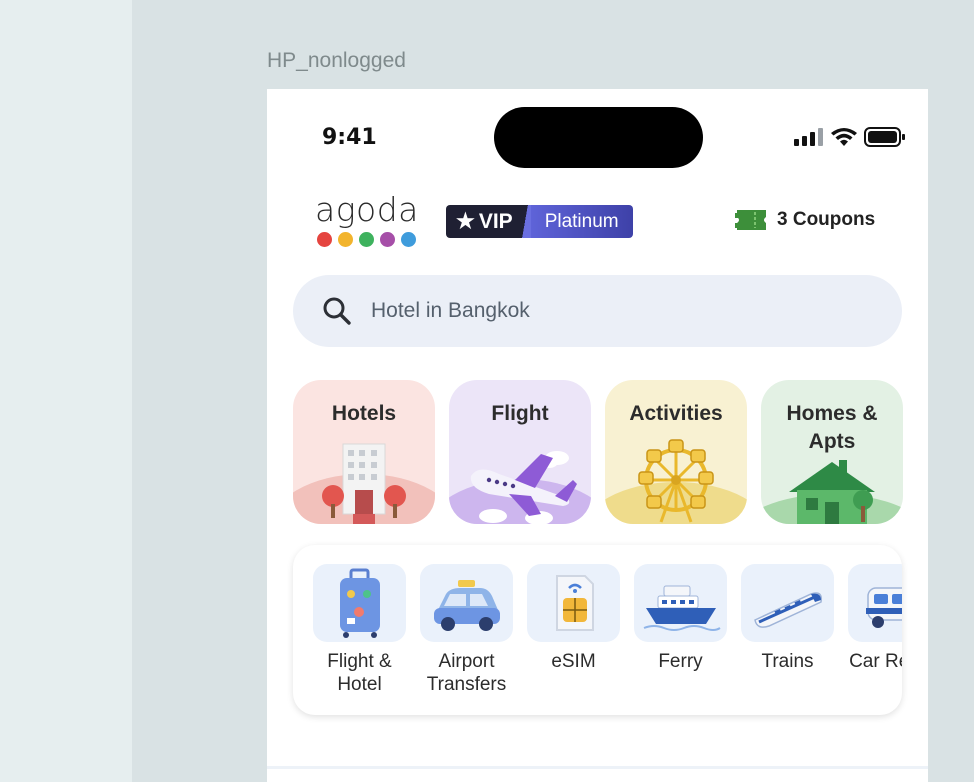 The height and width of the screenshot is (782, 974). I want to click on category-label: Hotels, so click(364, 413).